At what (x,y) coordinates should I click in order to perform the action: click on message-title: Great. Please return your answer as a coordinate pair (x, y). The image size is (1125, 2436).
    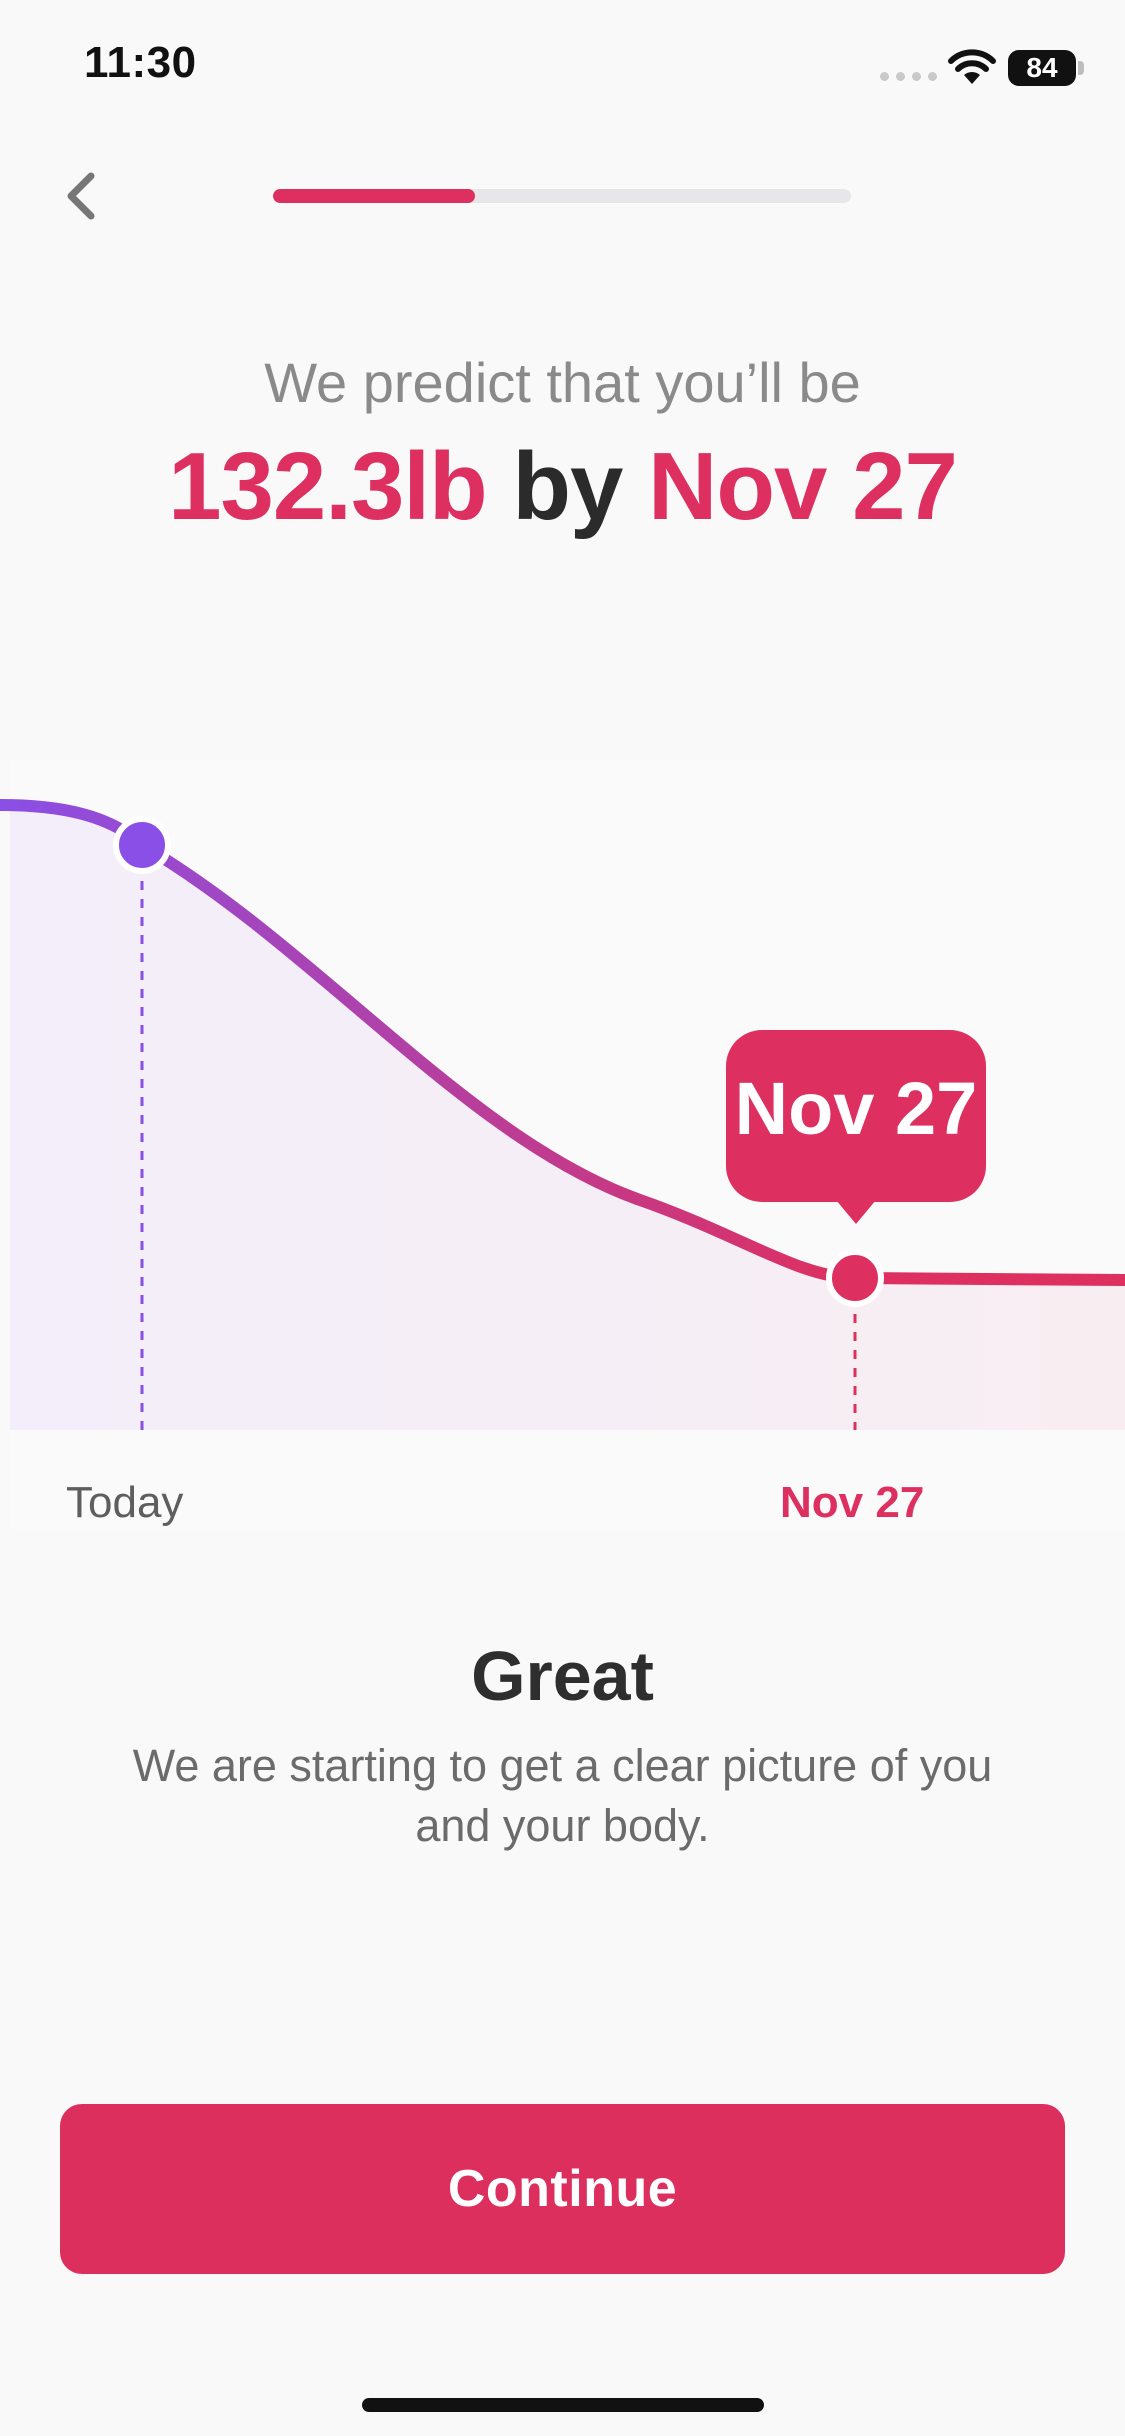
    Looking at the image, I should click on (562, 1676).